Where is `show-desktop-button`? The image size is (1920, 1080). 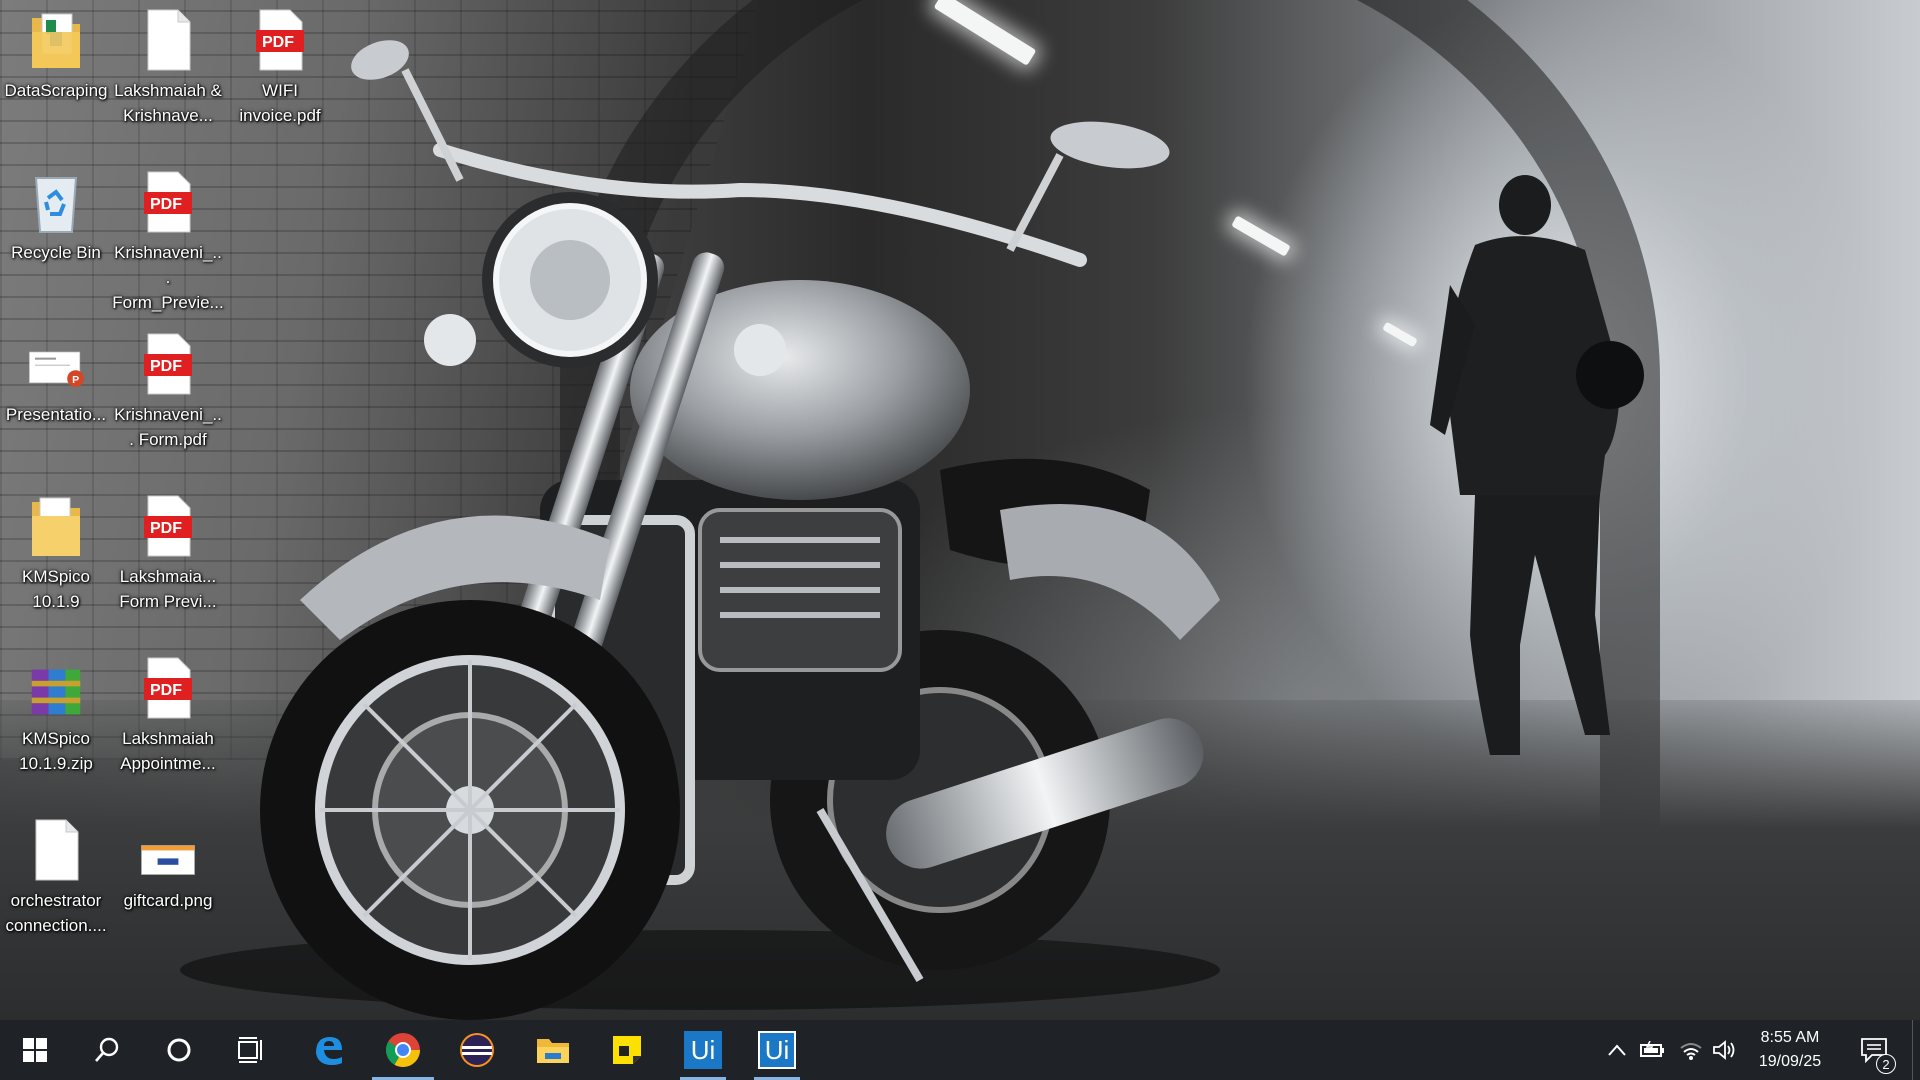
show-desktop-button is located at coordinates (1916, 1050).